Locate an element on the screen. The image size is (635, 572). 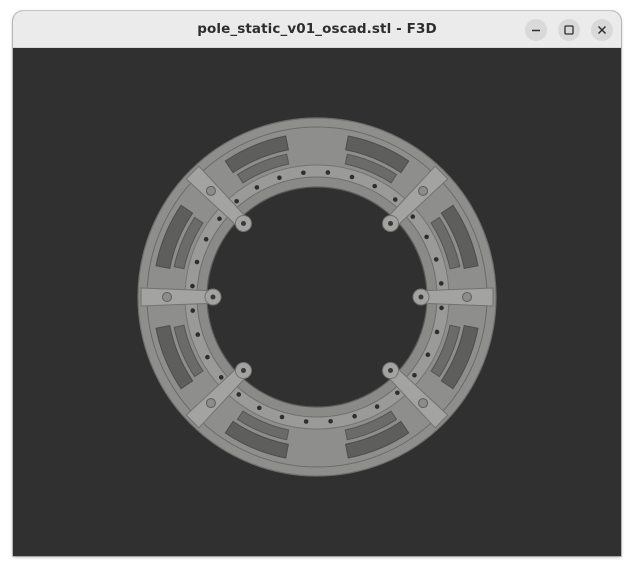
title-bar: pole_static_v01_oscad.stl - F3D is located at coordinates (317, 29).